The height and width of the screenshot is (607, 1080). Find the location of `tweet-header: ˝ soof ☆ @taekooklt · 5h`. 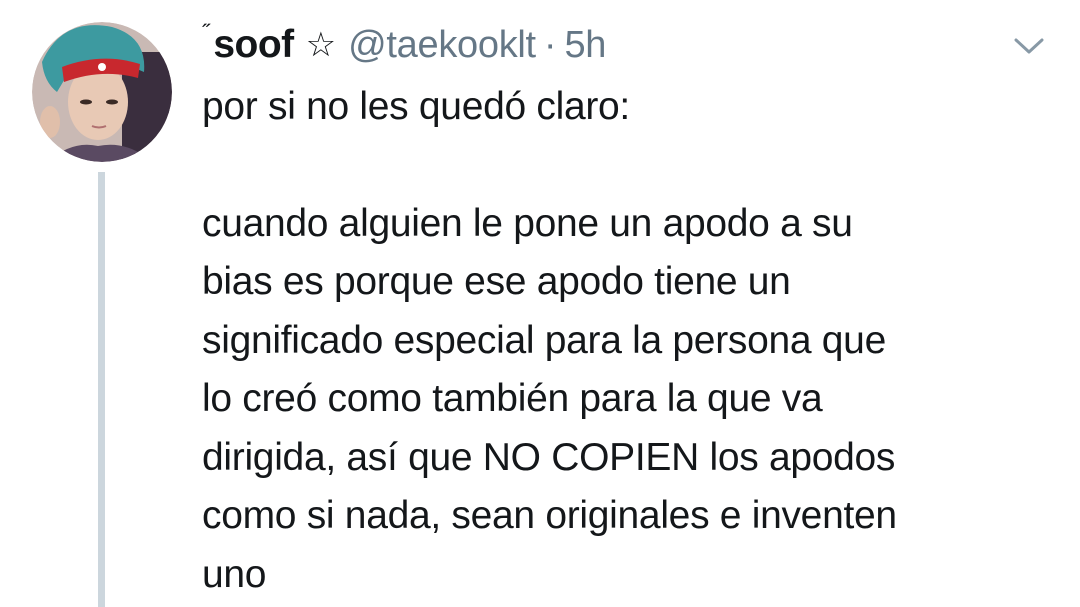

tweet-header: ˝ soof ☆ @taekooklt · 5h is located at coordinates (404, 45).